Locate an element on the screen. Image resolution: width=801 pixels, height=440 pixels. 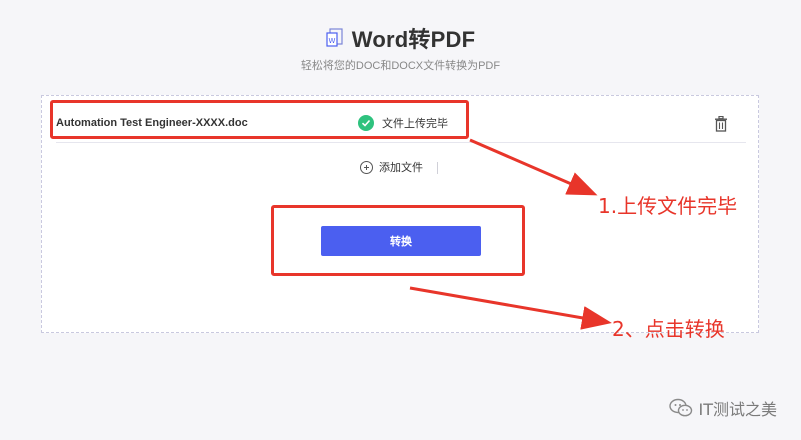
add-file-label: 添加文件 is located at coordinates (401, 168).